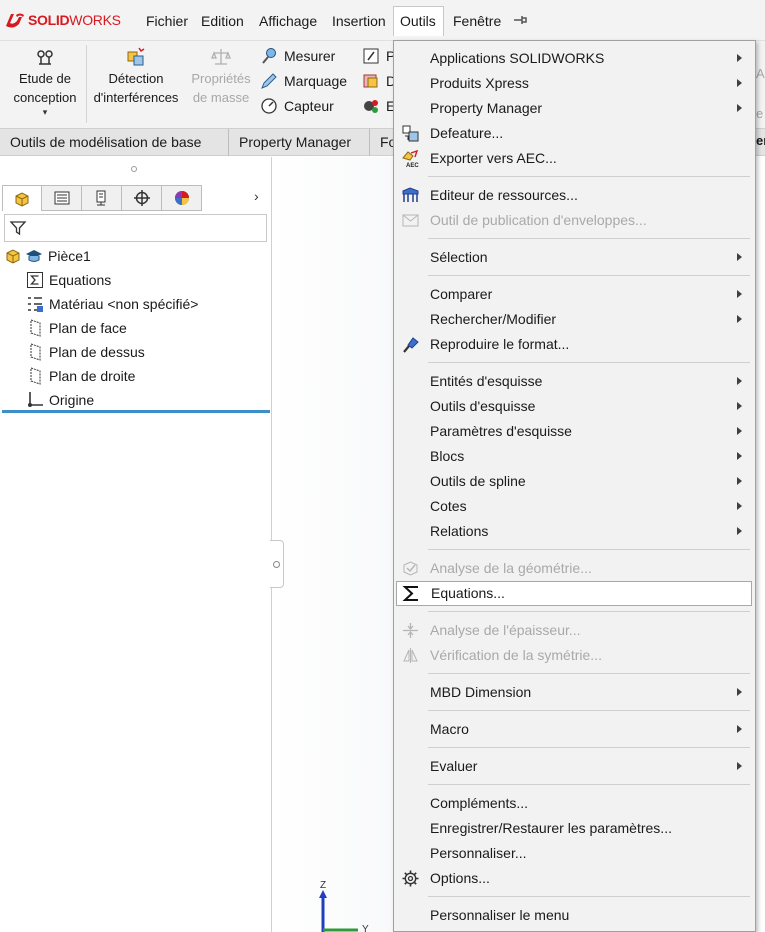  Describe the element at coordinates (182, 198) in the screenshot. I see `tab-display-manager` at that location.